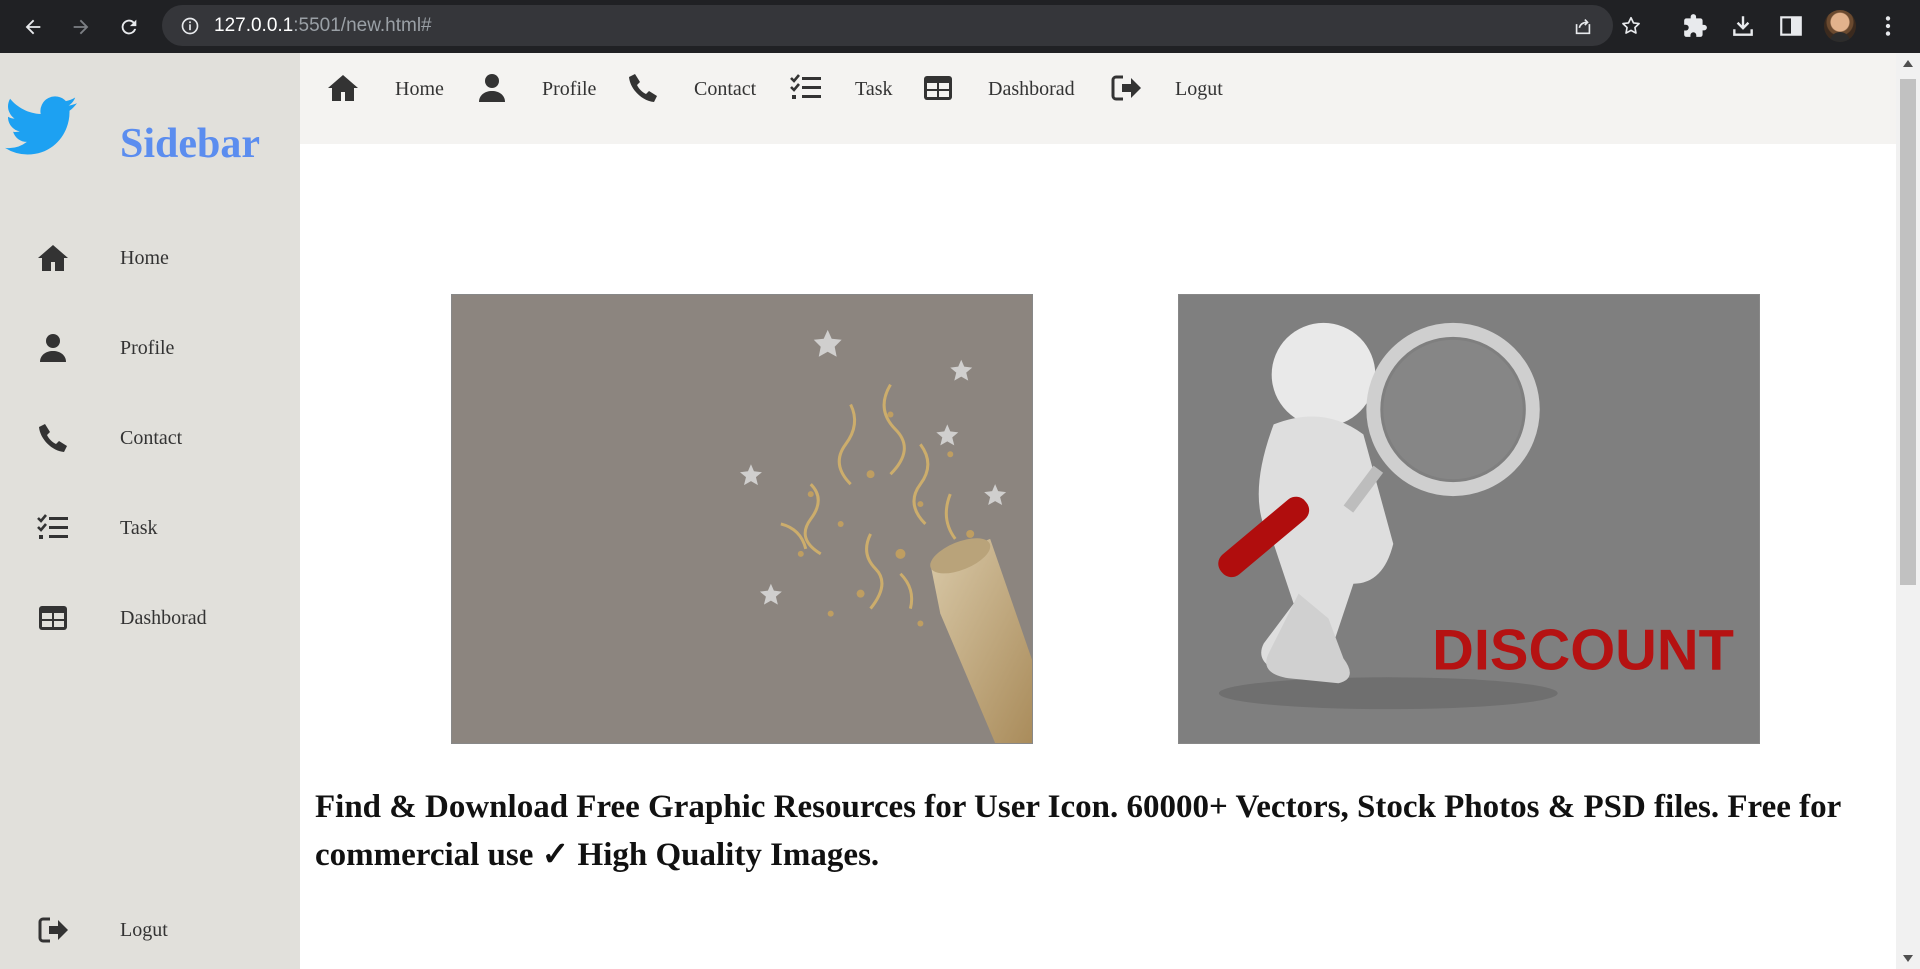 Image resolution: width=1920 pixels, height=969 pixels. What do you see at coordinates (1888, 26) in the screenshot?
I see `kebab-menu-icon` at bounding box center [1888, 26].